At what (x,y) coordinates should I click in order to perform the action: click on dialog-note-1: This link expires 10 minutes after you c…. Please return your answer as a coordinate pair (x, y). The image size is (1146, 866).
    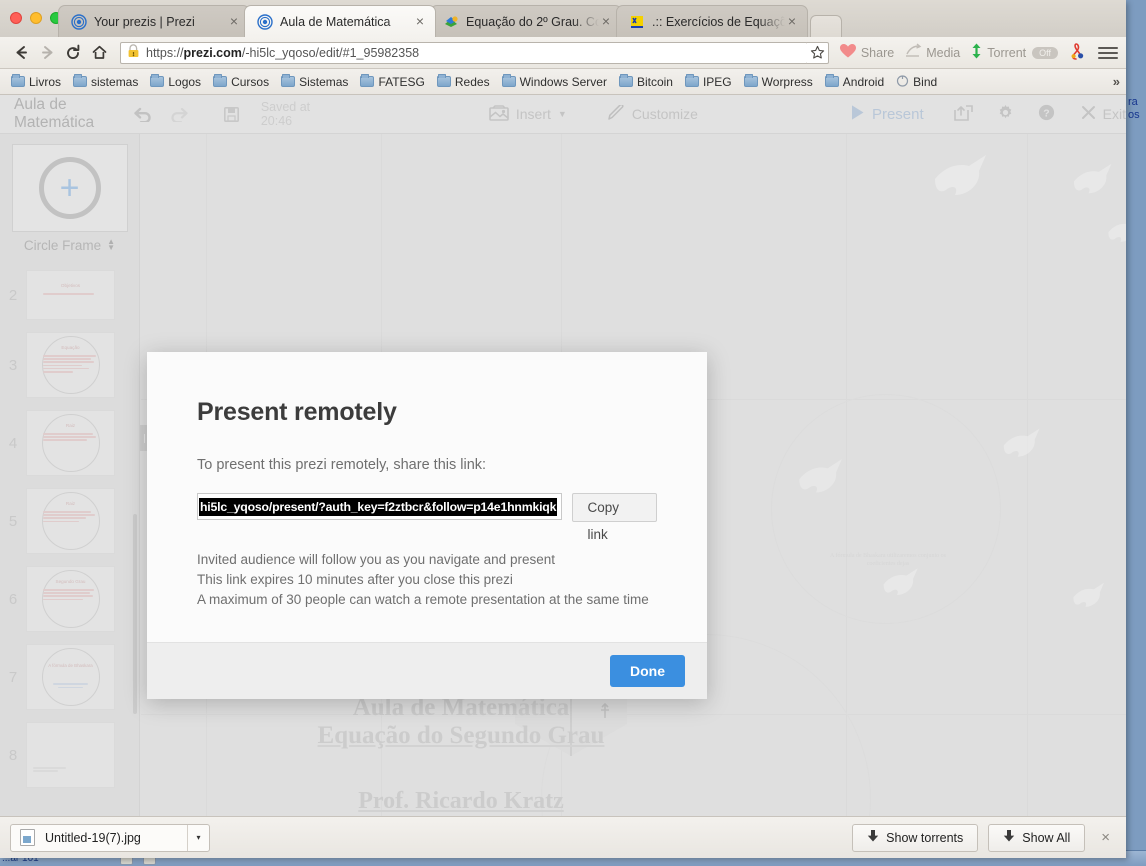
    Looking at the image, I should click on (355, 579).